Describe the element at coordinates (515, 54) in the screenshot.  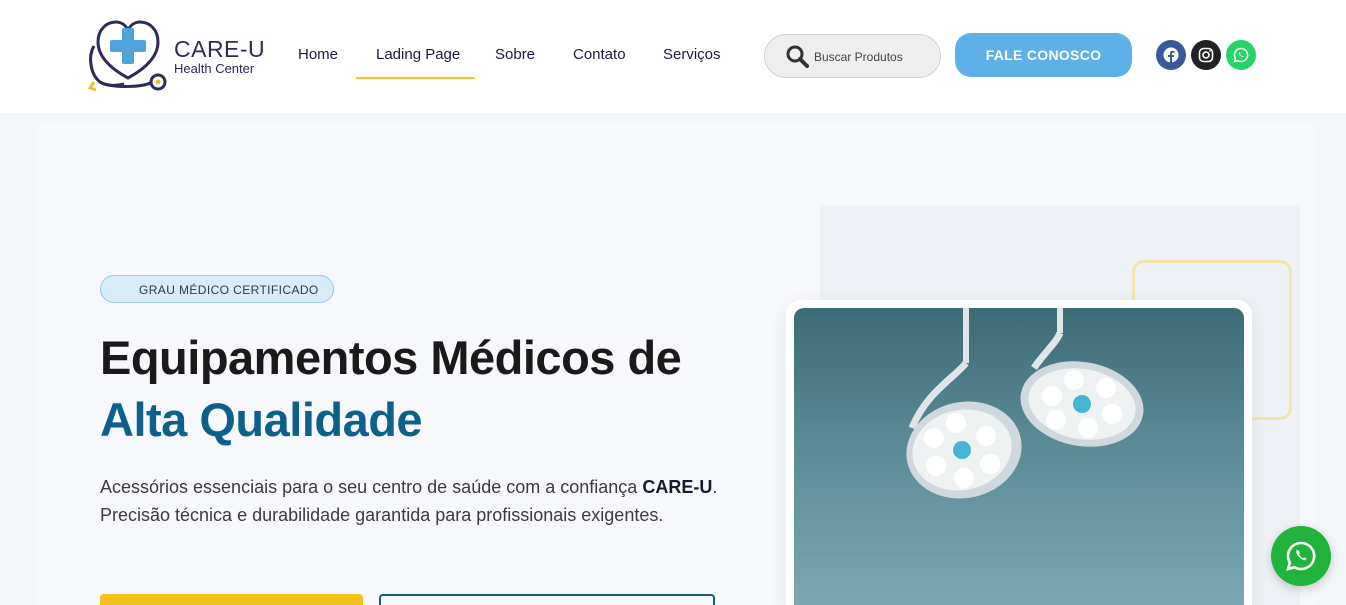
I see `nav-item-sobre: Sobre` at that location.